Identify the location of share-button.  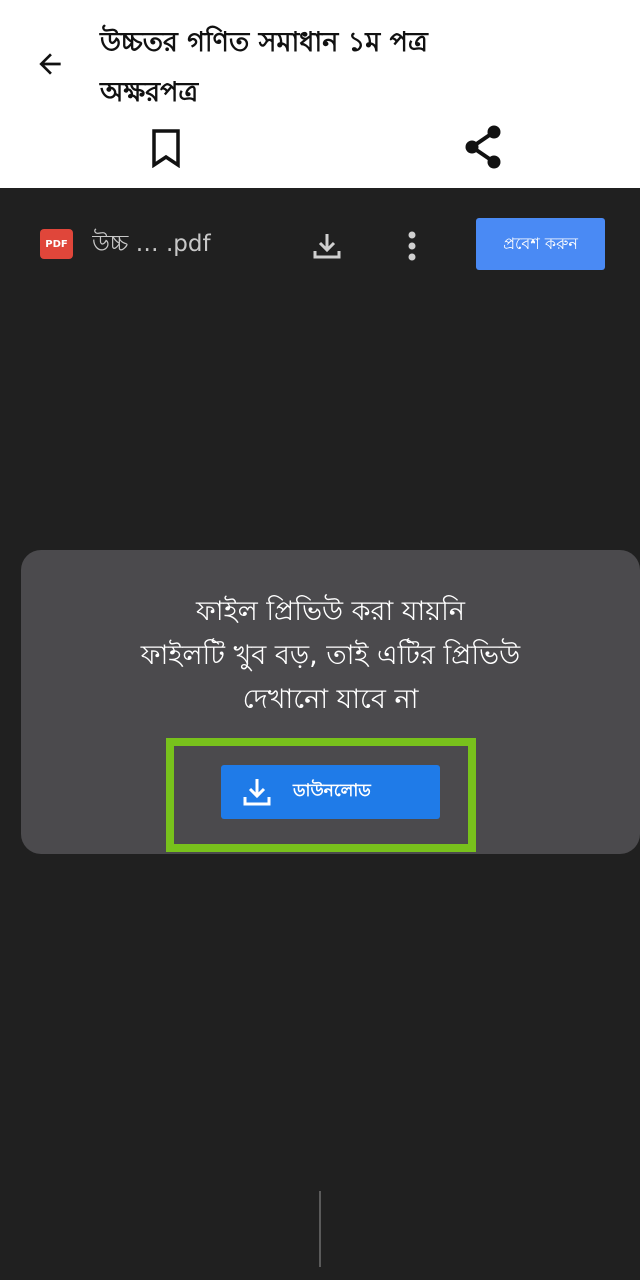
(483, 147).